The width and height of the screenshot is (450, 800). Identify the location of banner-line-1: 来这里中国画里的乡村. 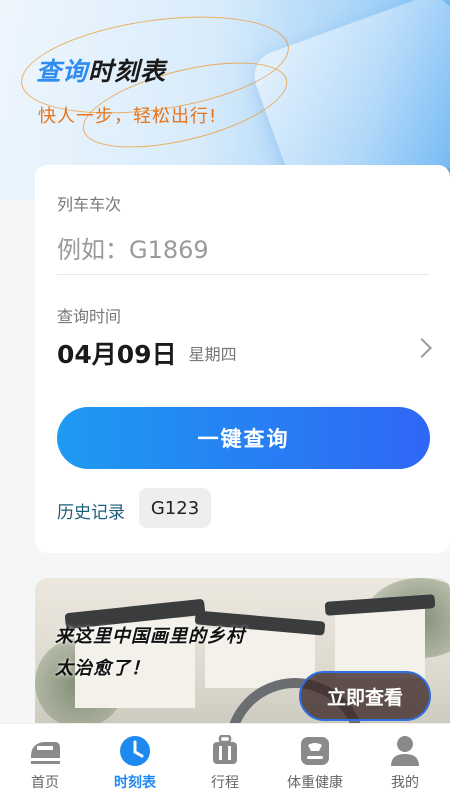
(150, 636).